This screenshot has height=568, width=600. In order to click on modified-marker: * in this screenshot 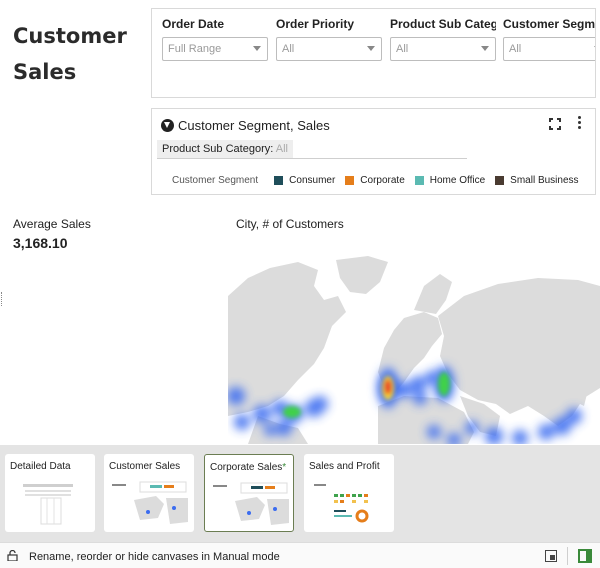, I will do `click(284, 467)`.